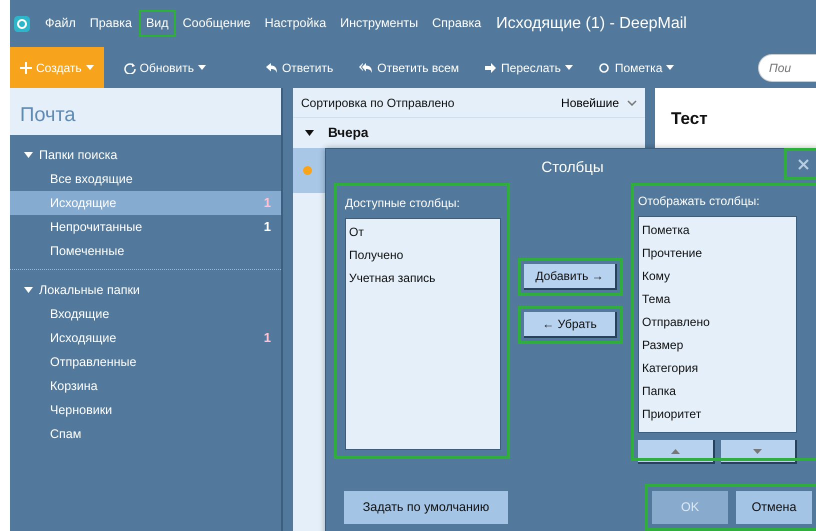 The height and width of the screenshot is (531, 816). Describe the element at coordinates (591, 24) in the screenshot. I see `window-title: Исходящие (1) - DeepMail` at that location.